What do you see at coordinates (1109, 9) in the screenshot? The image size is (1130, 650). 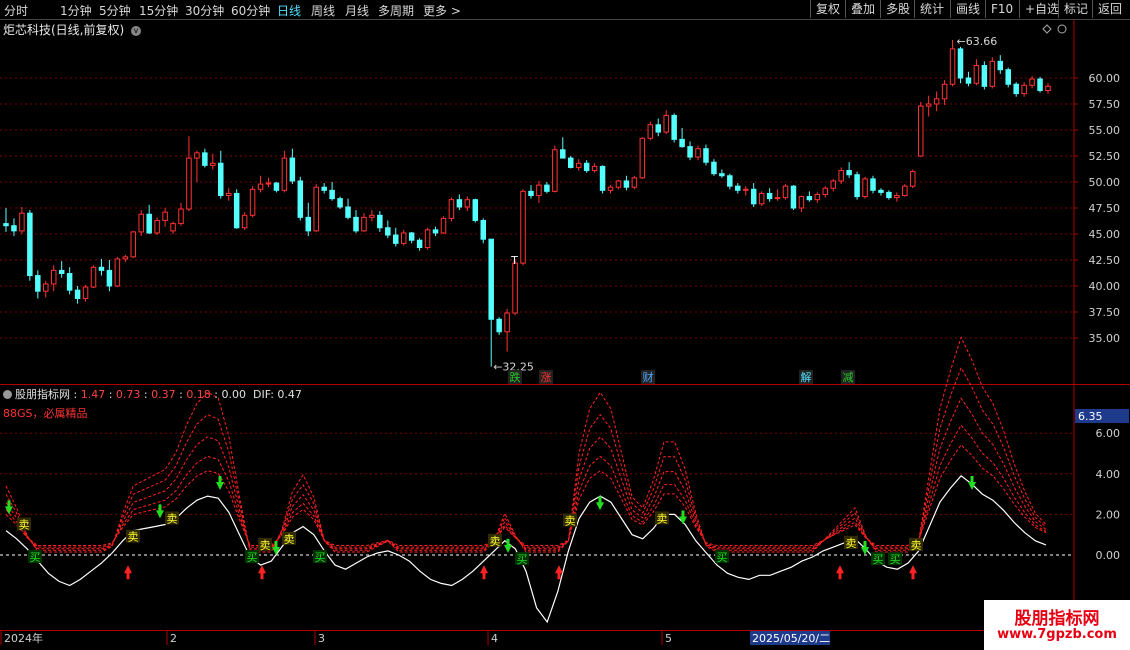 I see `back-button: 返回` at bounding box center [1109, 9].